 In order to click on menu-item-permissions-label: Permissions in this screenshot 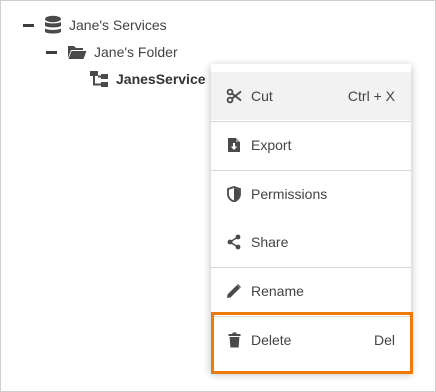, I will do `click(289, 194)`.